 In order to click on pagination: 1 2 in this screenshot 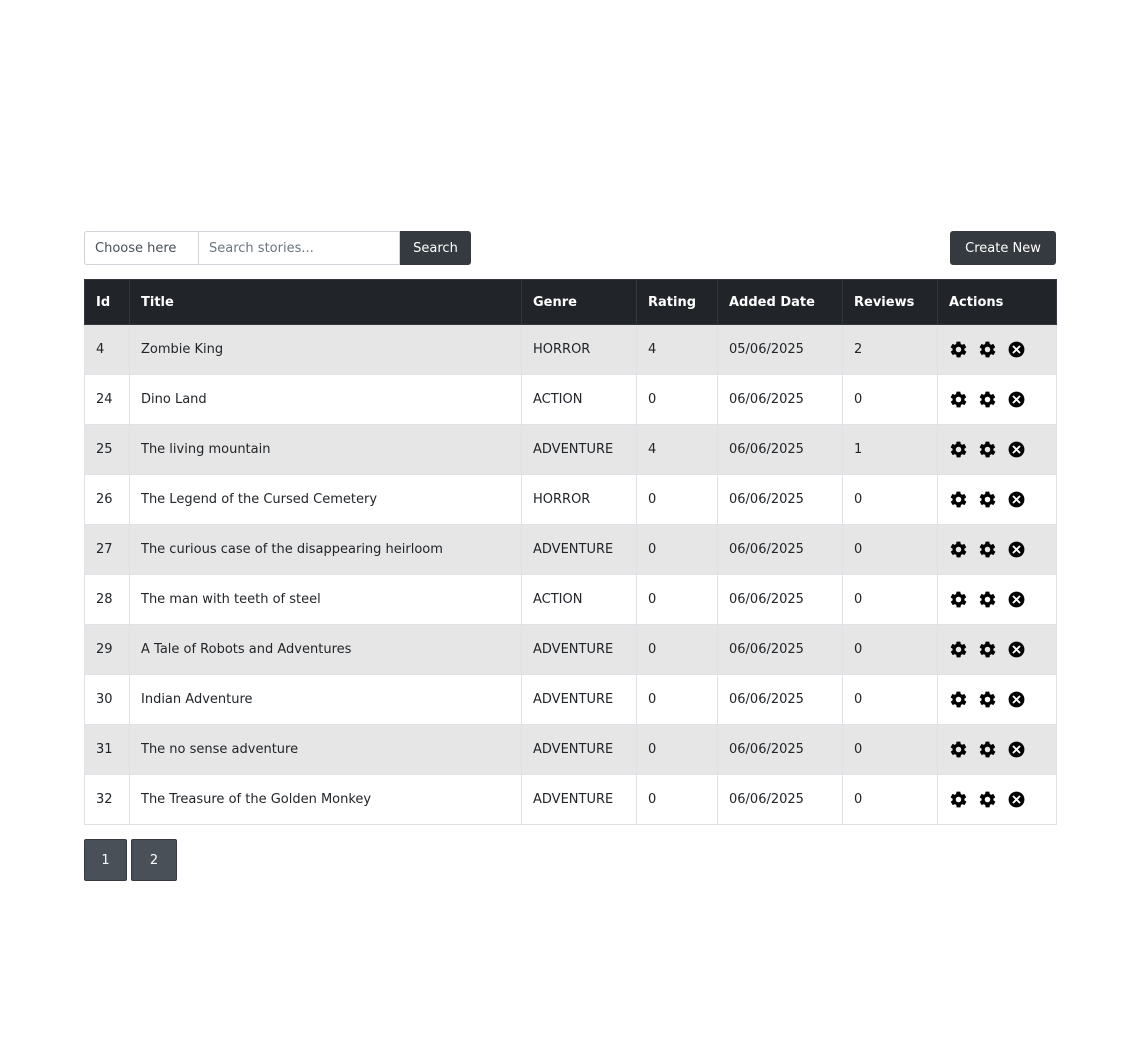, I will do `click(570, 860)`.